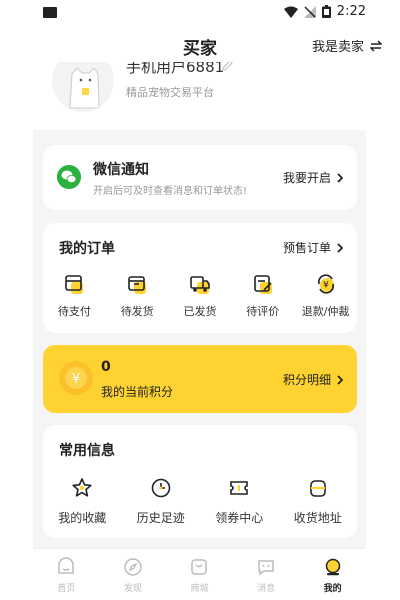 Image resolution: width=400 pixels, height=600 pixels. What do you see at coordinates (170, 92) in the screenshot?
I see `profile-subtitle: 精品宠物交易平台` at bounding box center [170, 92].